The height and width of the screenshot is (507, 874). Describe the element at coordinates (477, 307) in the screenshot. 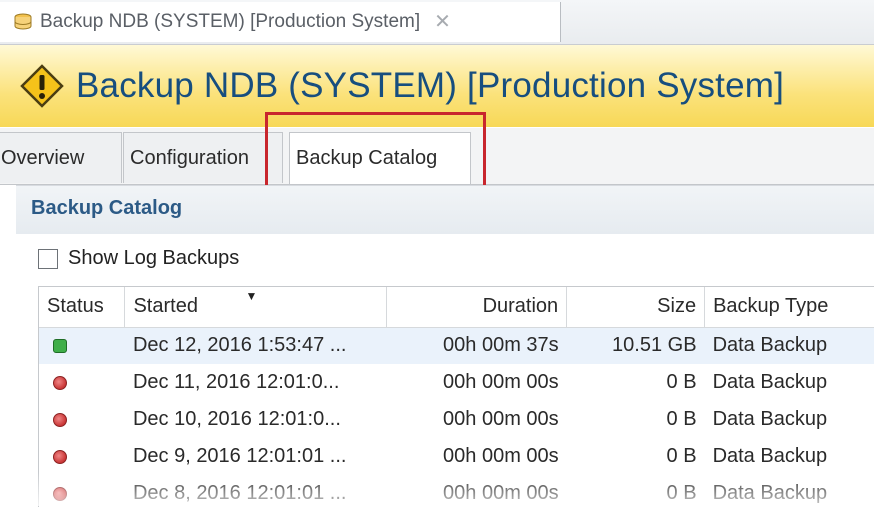

I see `column-header-duration: Duration` at that location.